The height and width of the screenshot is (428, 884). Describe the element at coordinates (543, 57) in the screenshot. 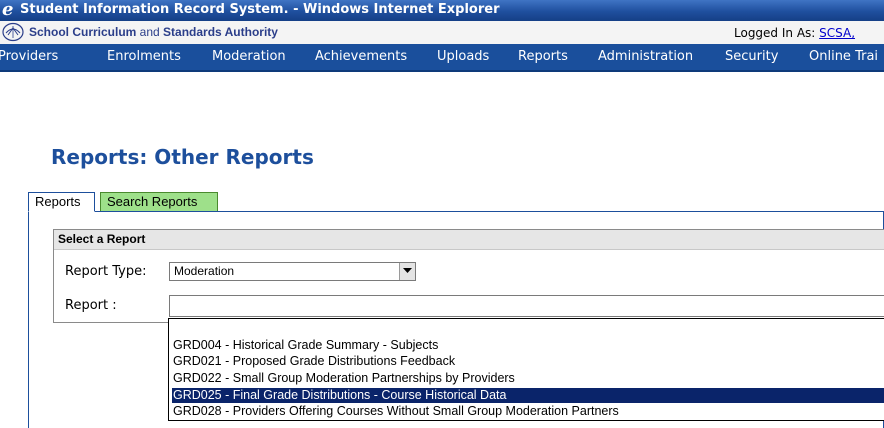

I see `nav-reports: Reports` at that location.